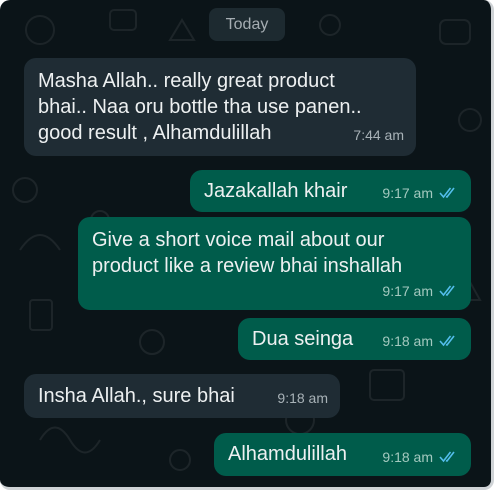  I want to click on message-outgoing: Alhamdulillah 9:18 am, so click(342, 454).